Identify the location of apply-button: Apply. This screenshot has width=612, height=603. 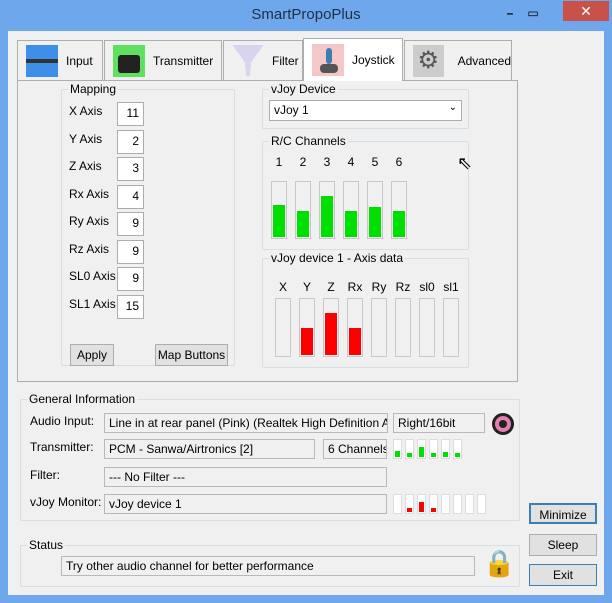
(92, 355).